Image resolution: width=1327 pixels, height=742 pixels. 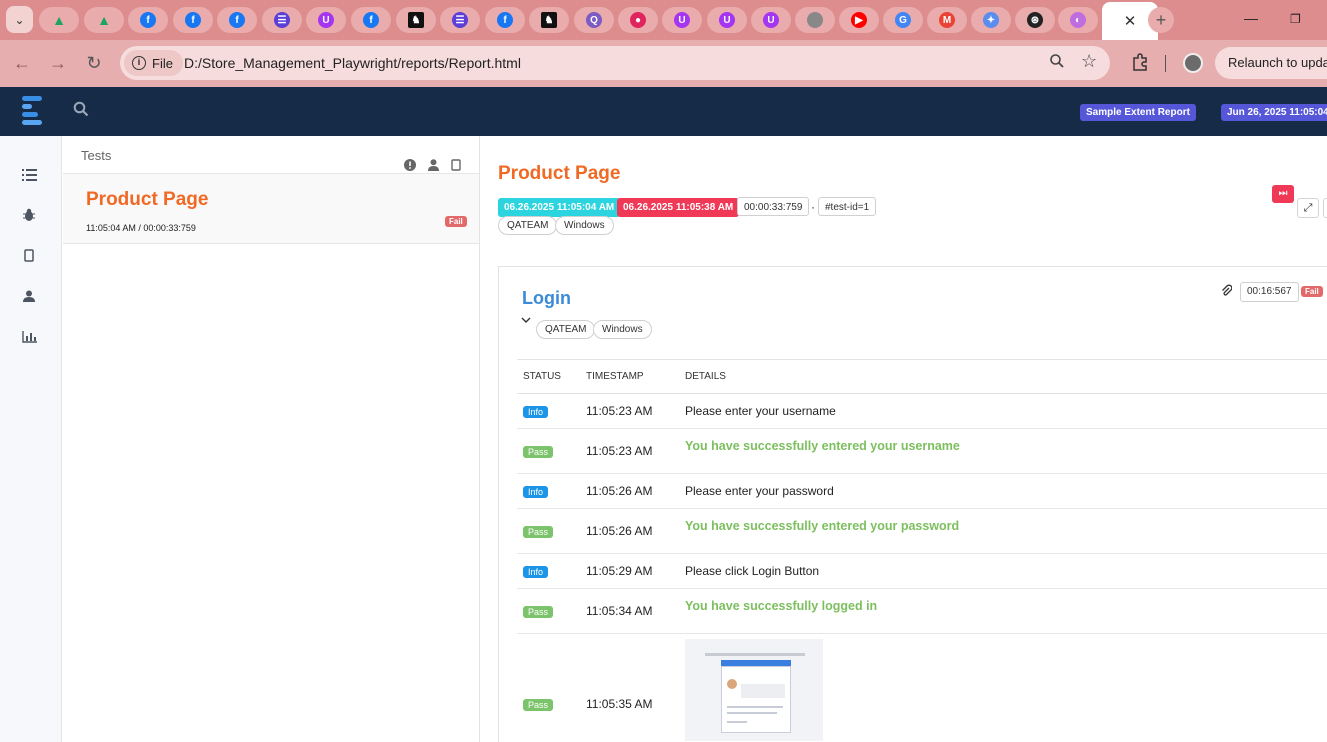 What do you see at coordinates (1003, 571) in the screenshot?
I see `log-details: Please click Login Button` at bounding box center [1003, 571].